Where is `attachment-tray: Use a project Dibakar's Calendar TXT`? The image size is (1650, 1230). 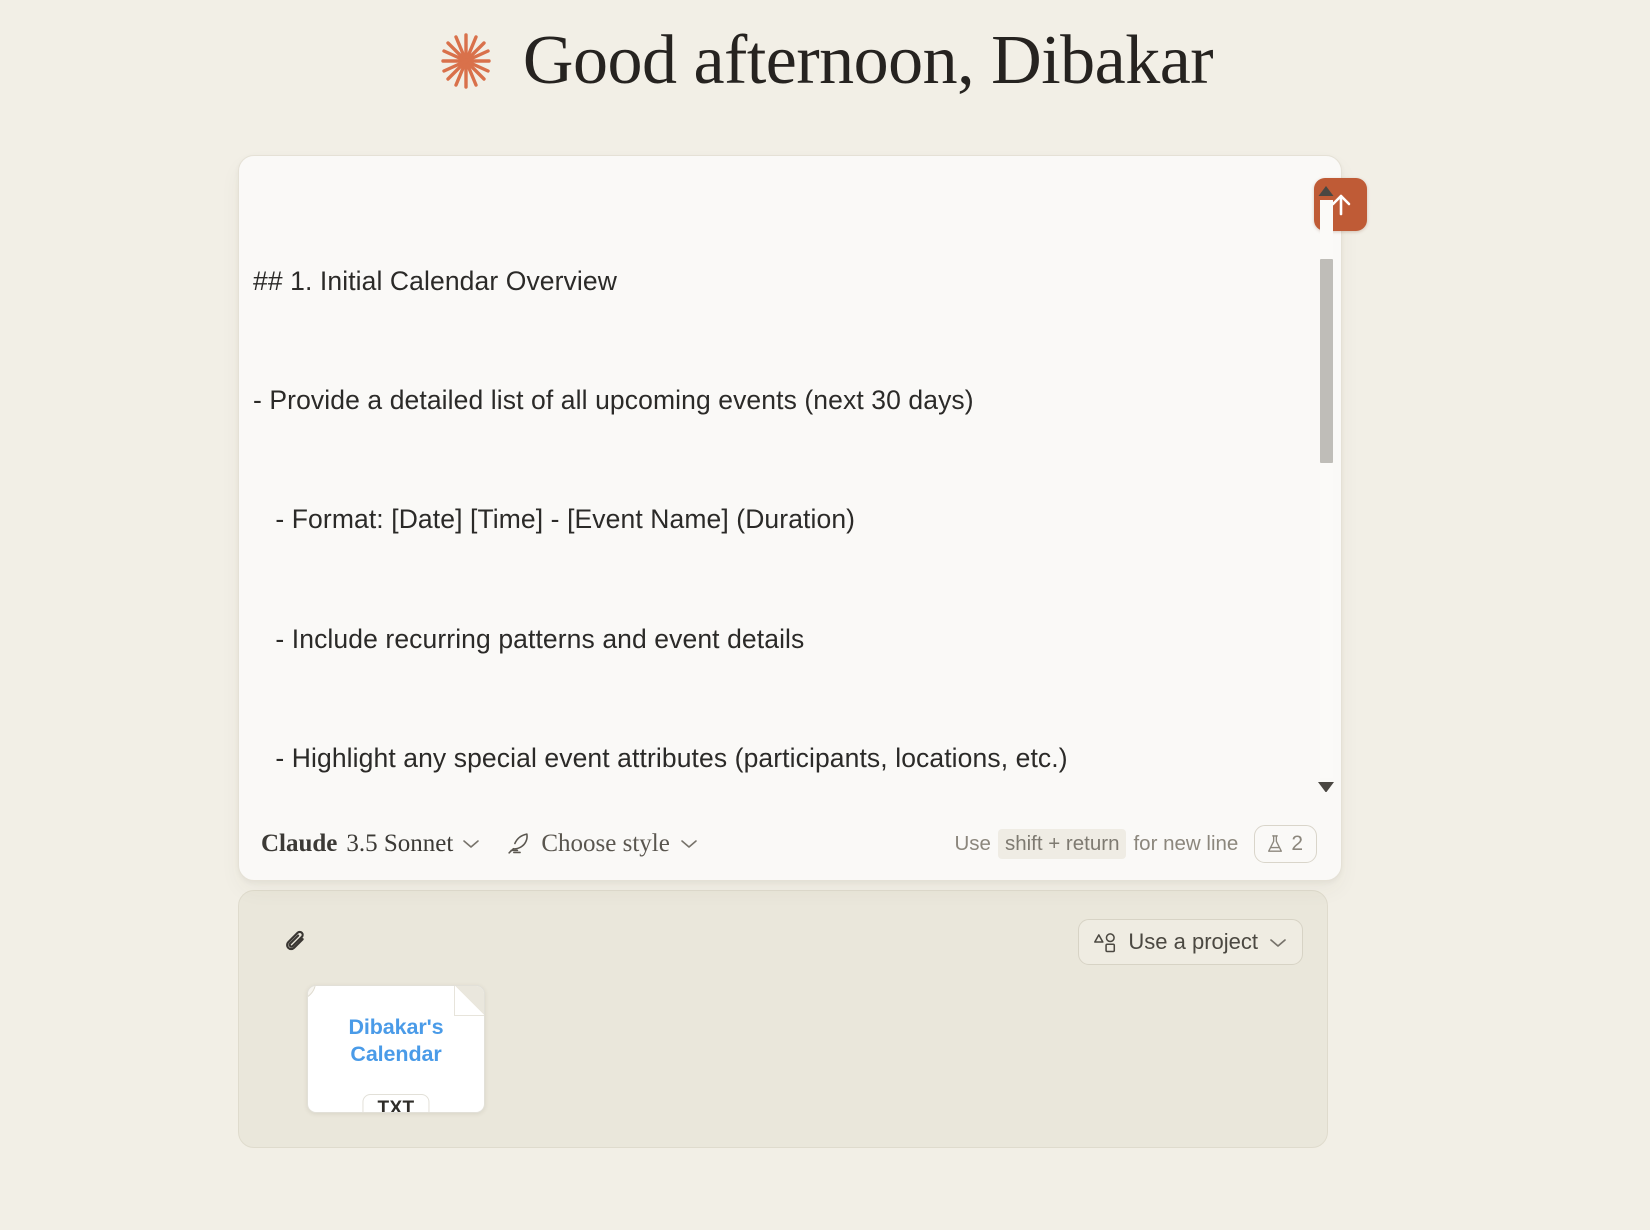
attachment-tray: Use a project Dibakar's Calendar TXT is located at coordinates (783, 1019).